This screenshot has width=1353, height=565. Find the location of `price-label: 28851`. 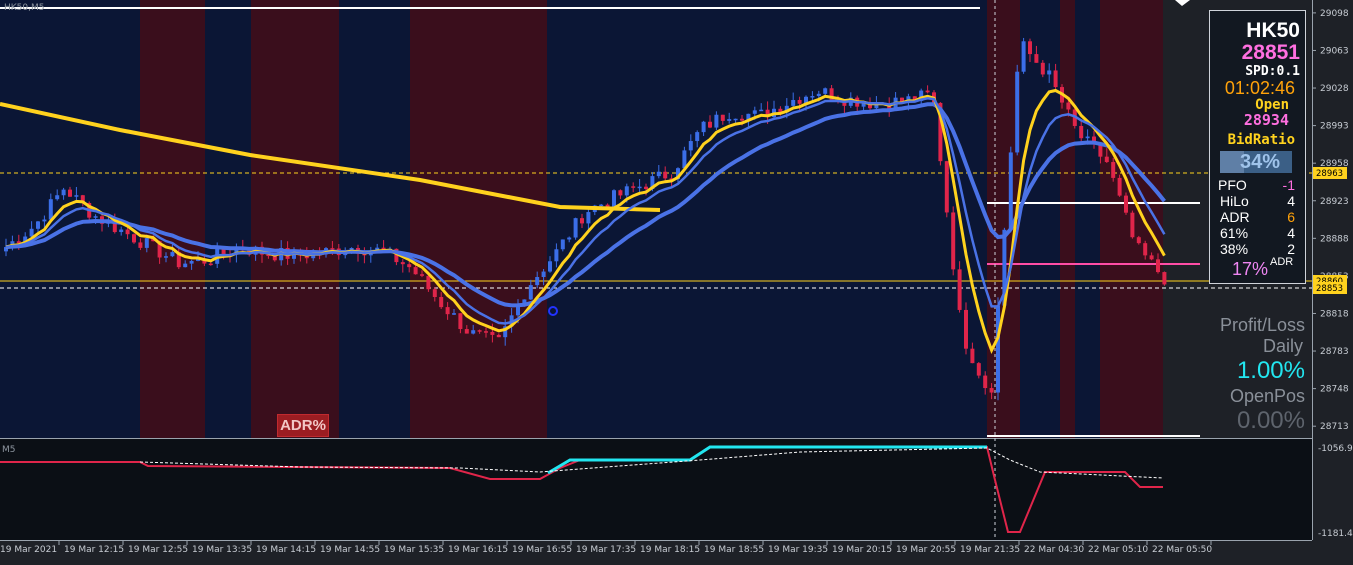

price-label: 28851 is located at coordinates (1270, 52).